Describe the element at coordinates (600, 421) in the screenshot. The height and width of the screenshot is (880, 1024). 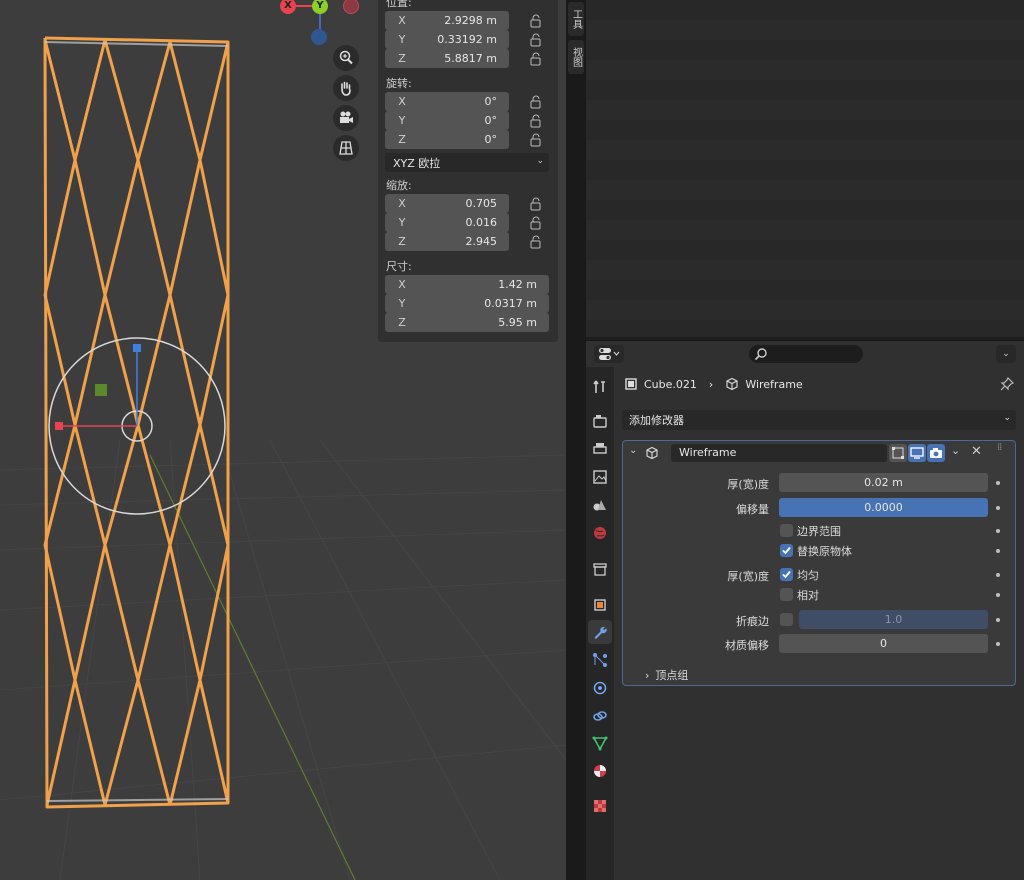
I see `tab-render` at that location.